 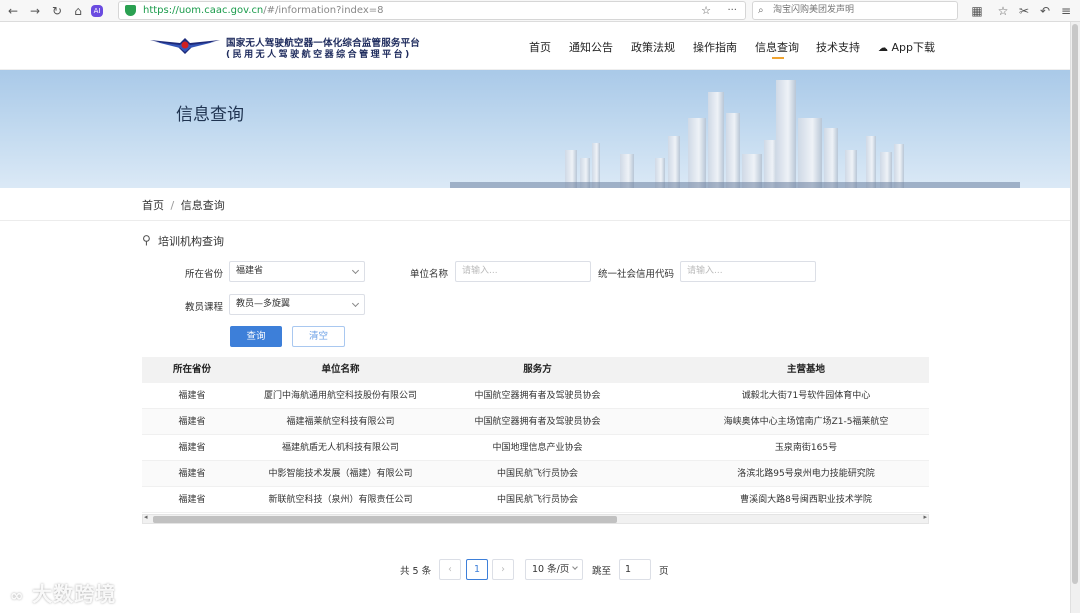 What do you see at coordinates (806, 474) in the screenshot?
I see `cell-base: 洛滨北路95号泉州电力技能研究院` at bounding box center [806, 474].